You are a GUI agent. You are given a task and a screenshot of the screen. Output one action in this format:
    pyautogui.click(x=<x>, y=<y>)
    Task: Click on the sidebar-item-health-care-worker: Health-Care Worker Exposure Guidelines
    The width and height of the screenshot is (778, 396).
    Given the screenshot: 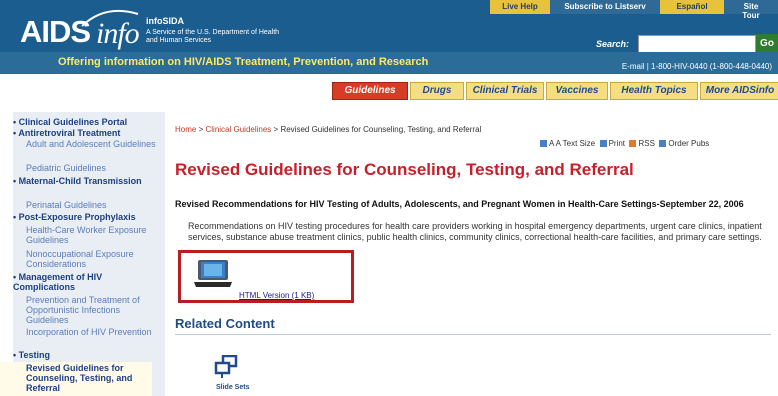 What is the action you would take?
    pyautogui.click(x=91, y=235)
    